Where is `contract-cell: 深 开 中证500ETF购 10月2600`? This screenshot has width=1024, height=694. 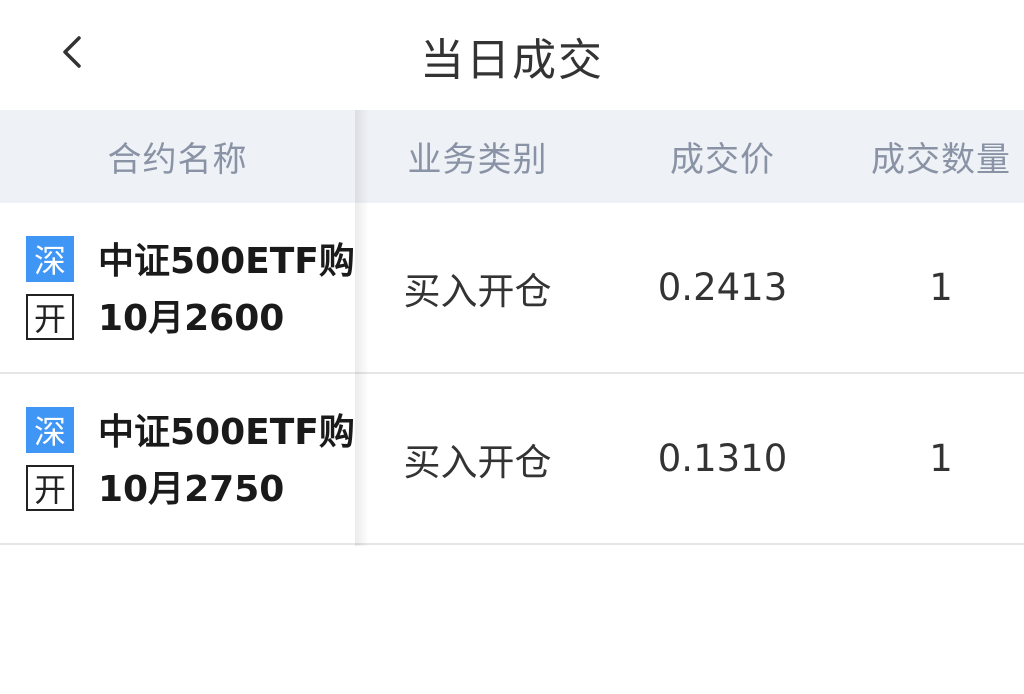 contract-cell: 深 开 中证500ETF购 10月2600 is located at coordinates (177, 287).